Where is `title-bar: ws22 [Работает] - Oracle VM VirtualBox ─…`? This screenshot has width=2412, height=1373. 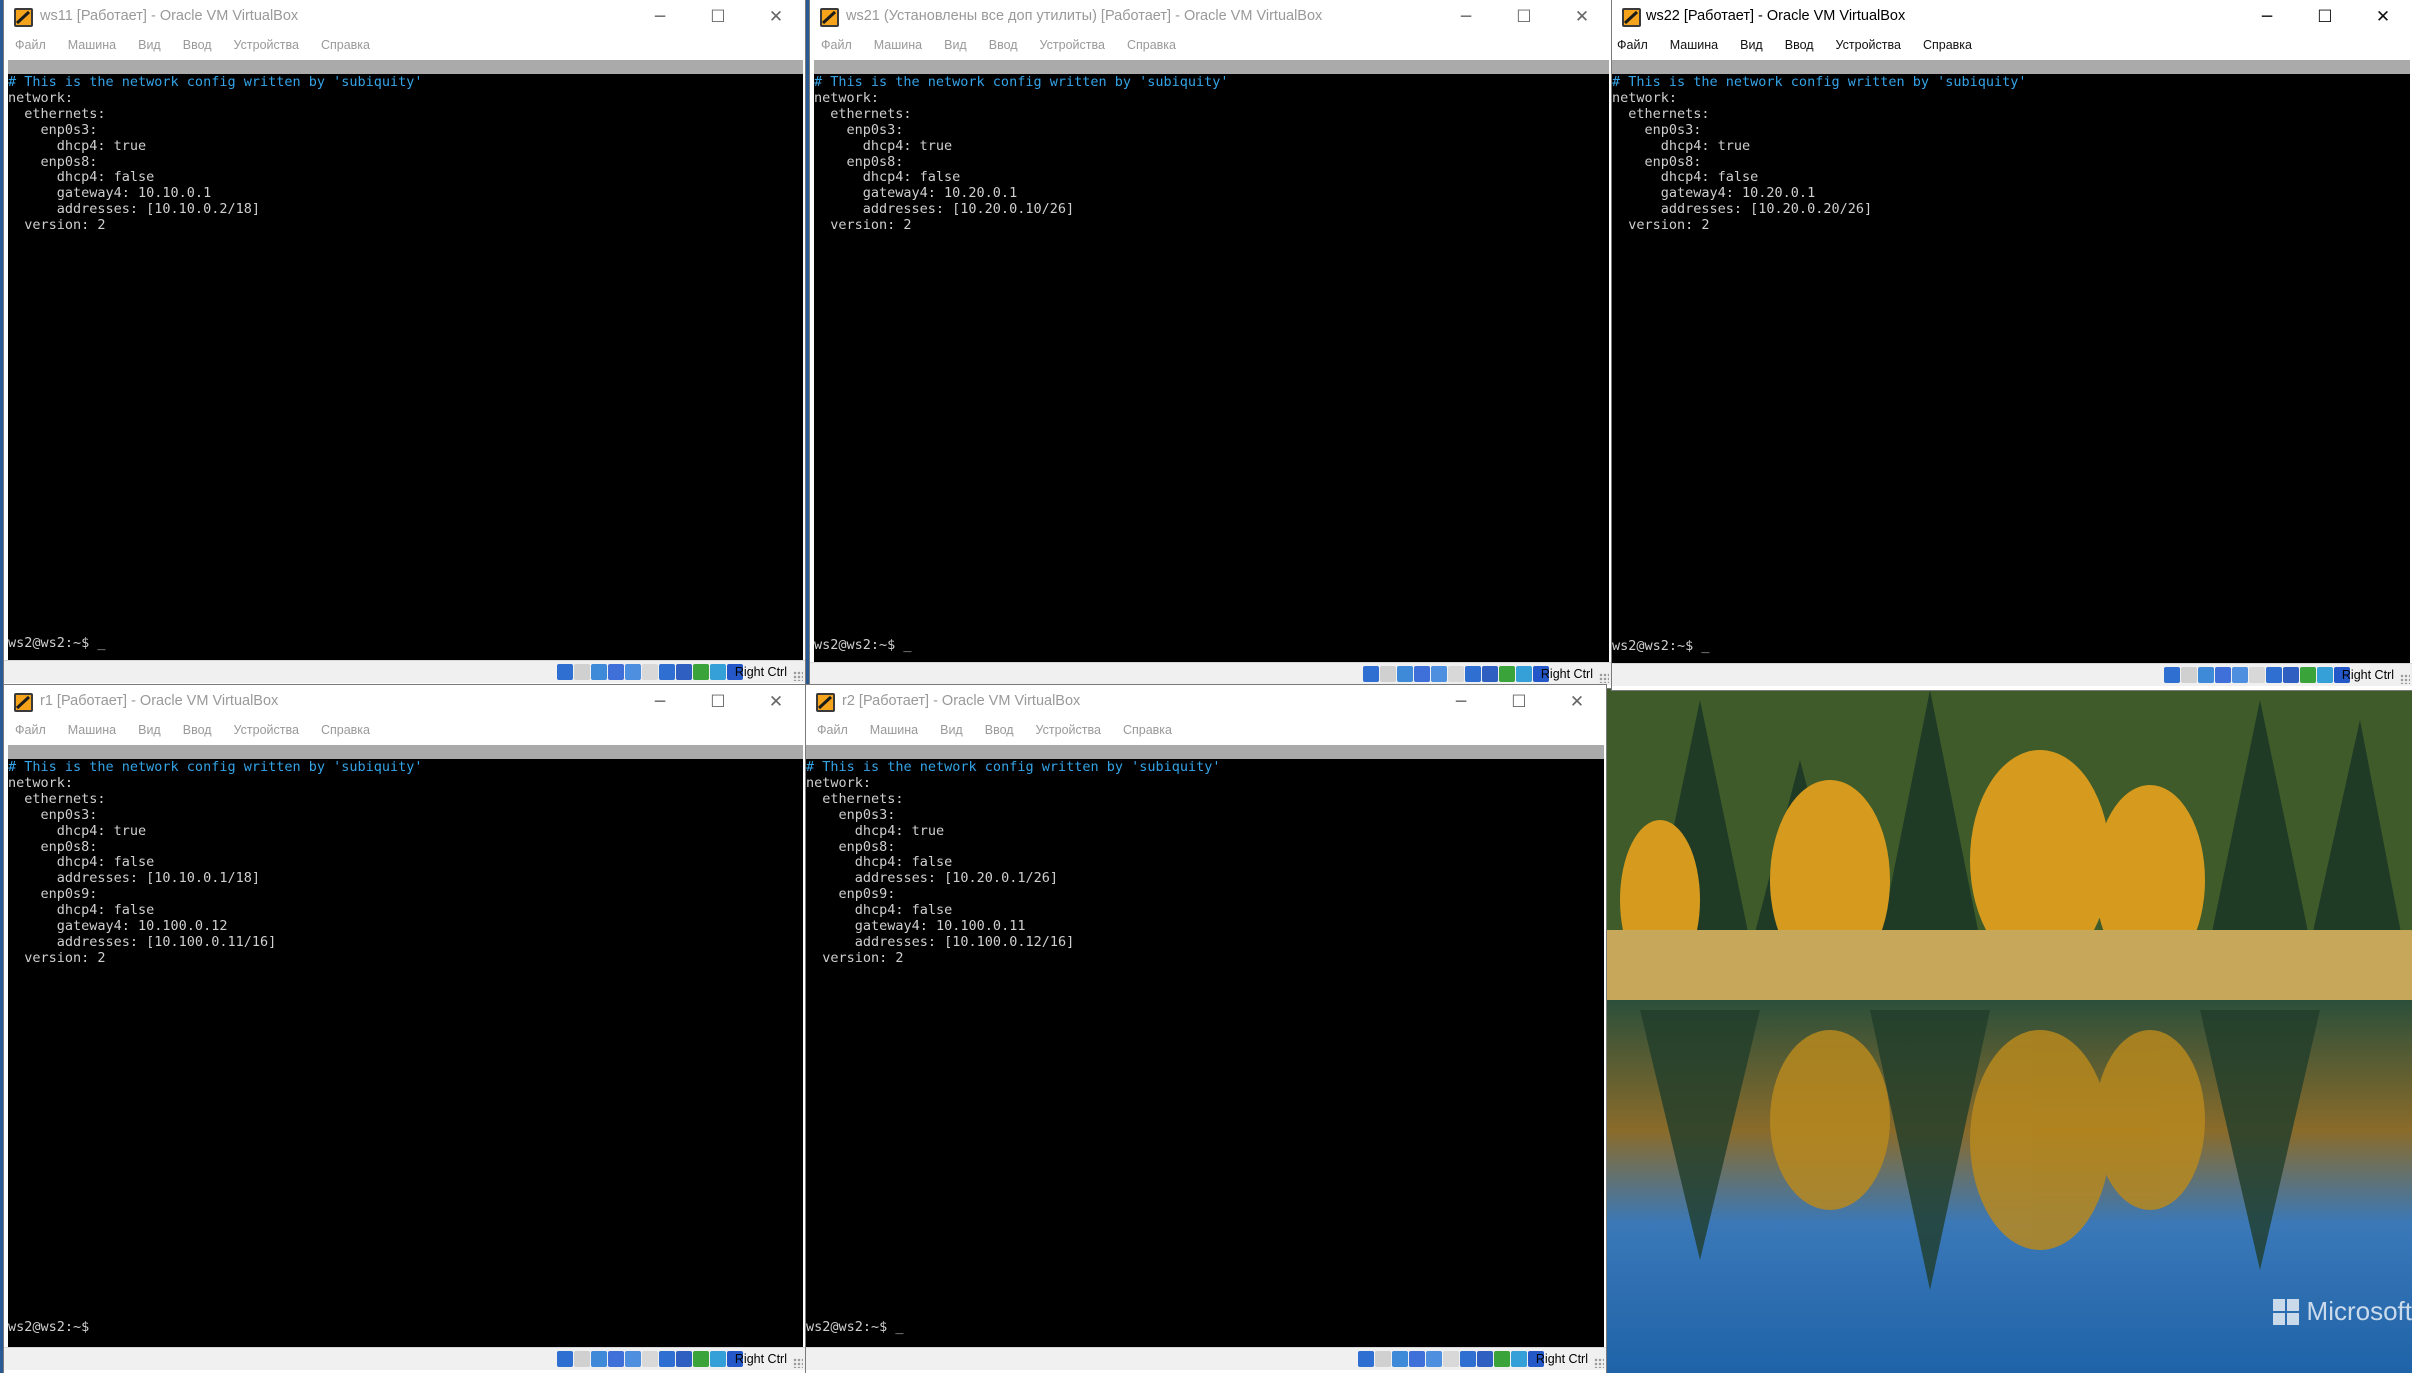 title-bar: ws22 [Работает] - Oracle VM VirtualBox ─… is located at coordinates (2012, 17).